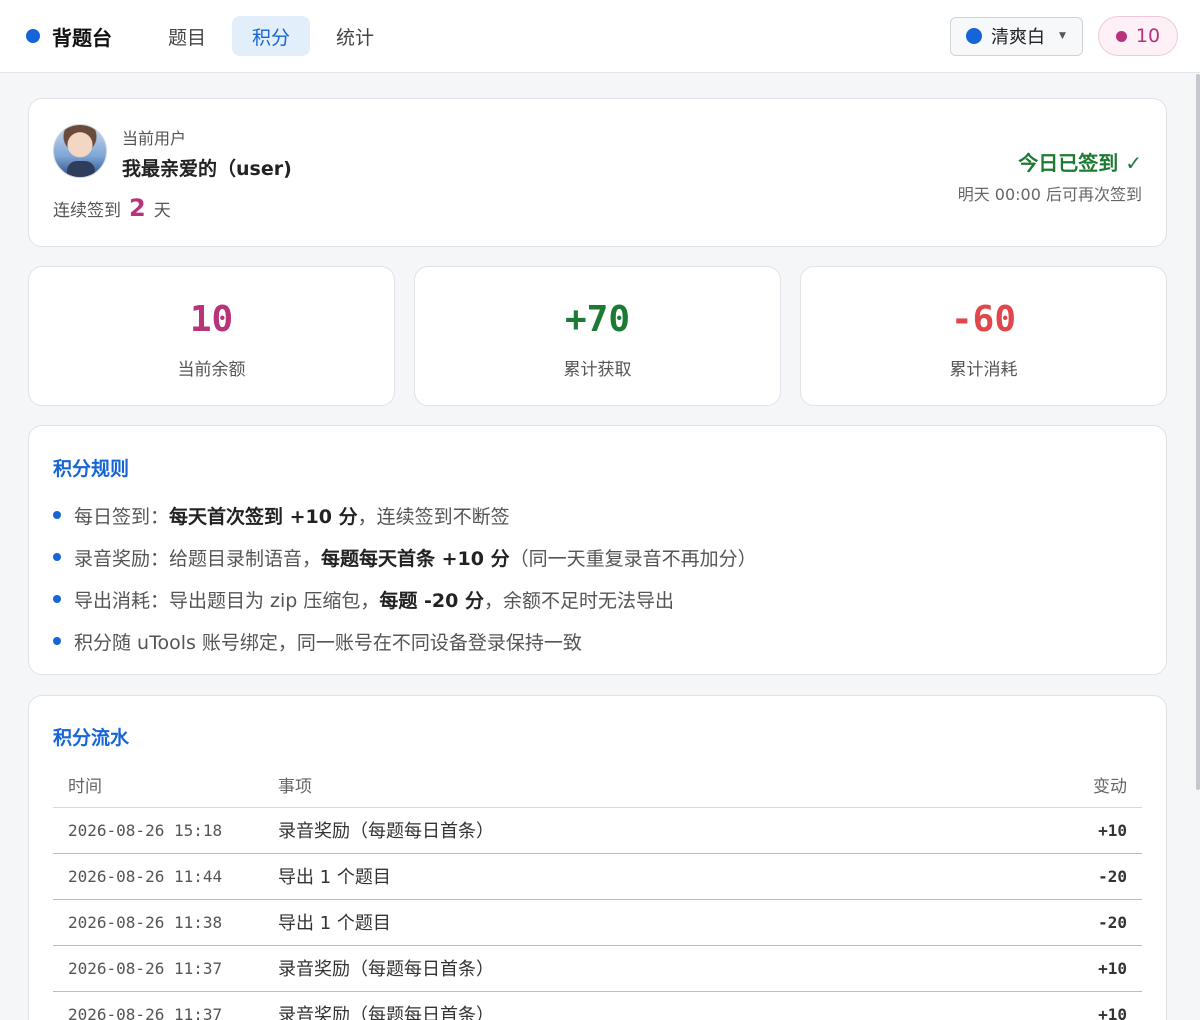 The image size is (1200, 1020). I want to click on rule-item: 录音奖励：给题目录制语音， 每题每天首条 +10 分（同一天重复录音不再加分）, so click(405, 557).